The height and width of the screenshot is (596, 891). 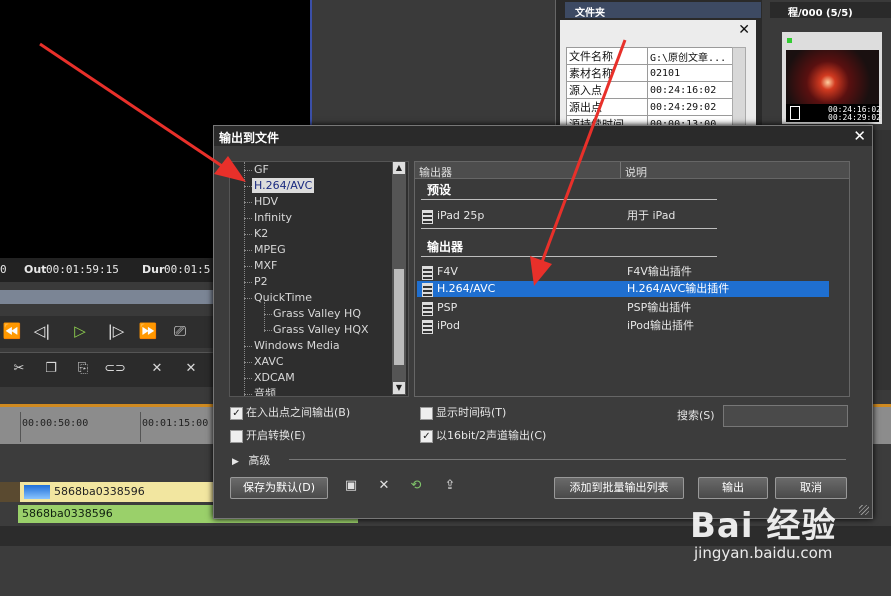 What do you see at coordinates (80, 331) in the screenshot?
I see `play-icon: ▷` at bounding box center [80, 331].